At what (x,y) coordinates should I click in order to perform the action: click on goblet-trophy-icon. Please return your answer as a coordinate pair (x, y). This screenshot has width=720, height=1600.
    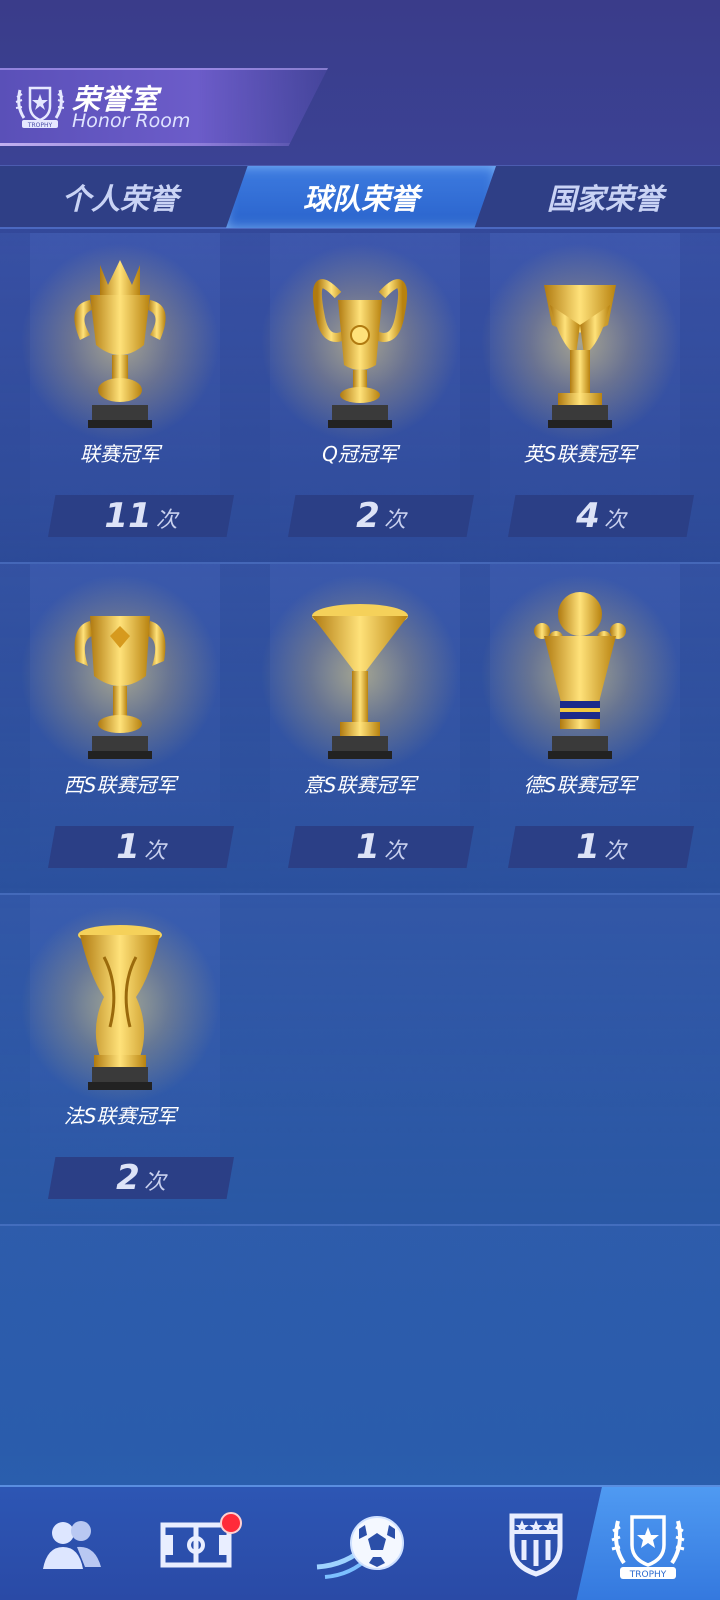
    Looking at the image, I should click on (120, 687).